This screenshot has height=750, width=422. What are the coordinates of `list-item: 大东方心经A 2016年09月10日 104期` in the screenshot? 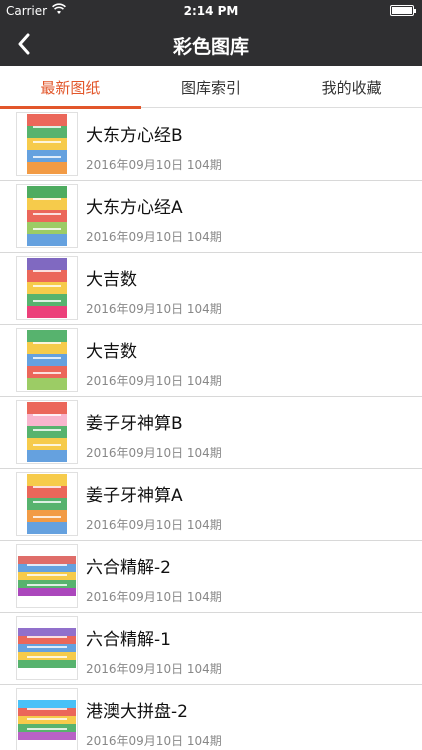 It's located at (211, 217).